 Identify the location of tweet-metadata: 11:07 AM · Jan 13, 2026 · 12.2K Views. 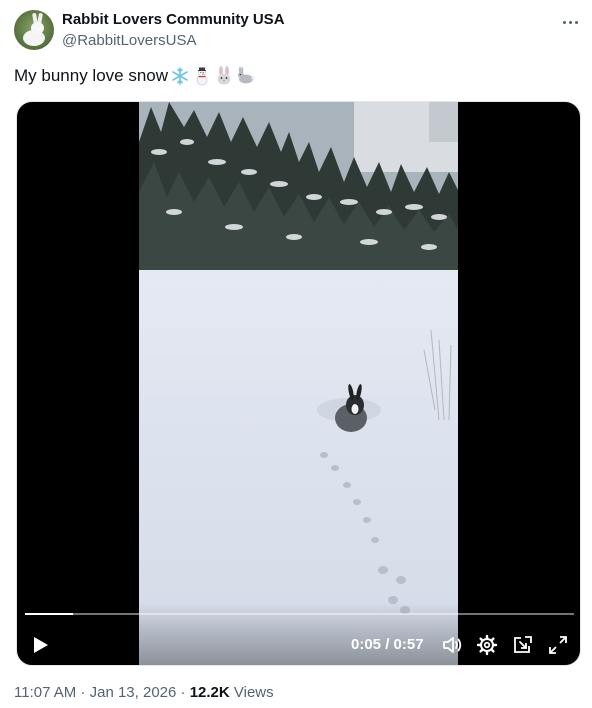
(144, 692).